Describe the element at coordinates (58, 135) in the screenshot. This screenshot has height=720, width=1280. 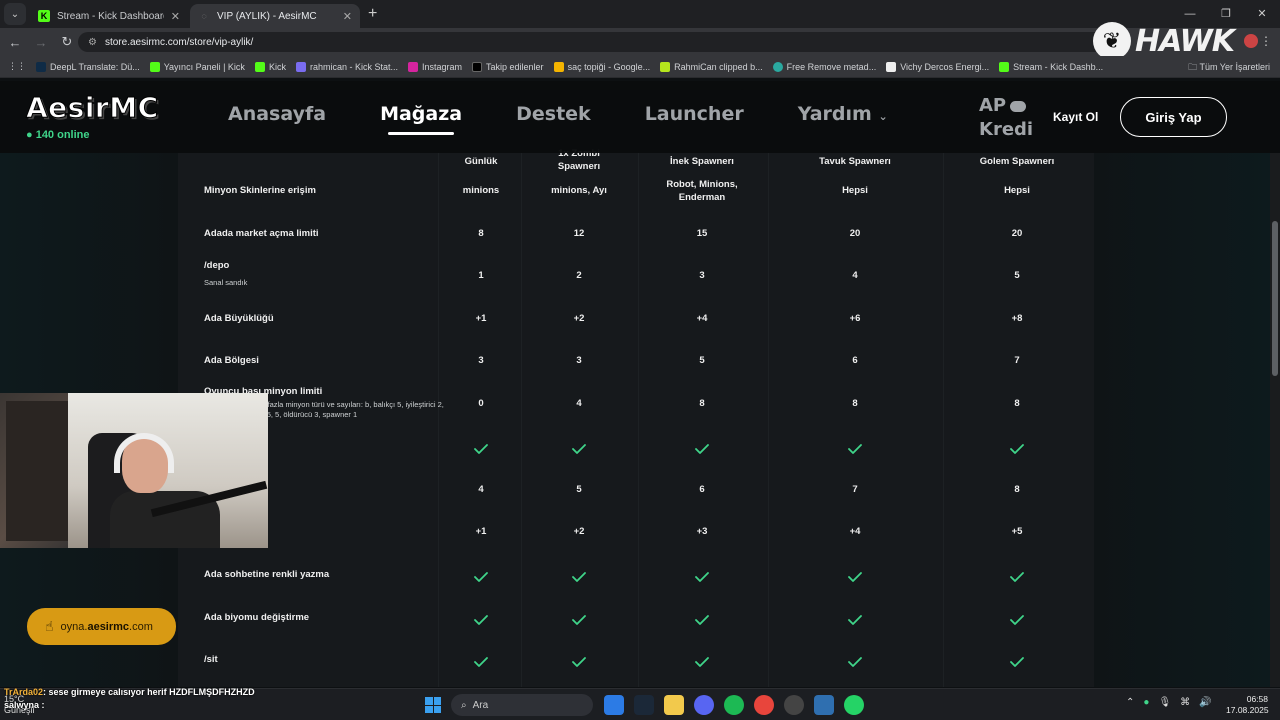
I see `online-count: ● 140 online` at that location.